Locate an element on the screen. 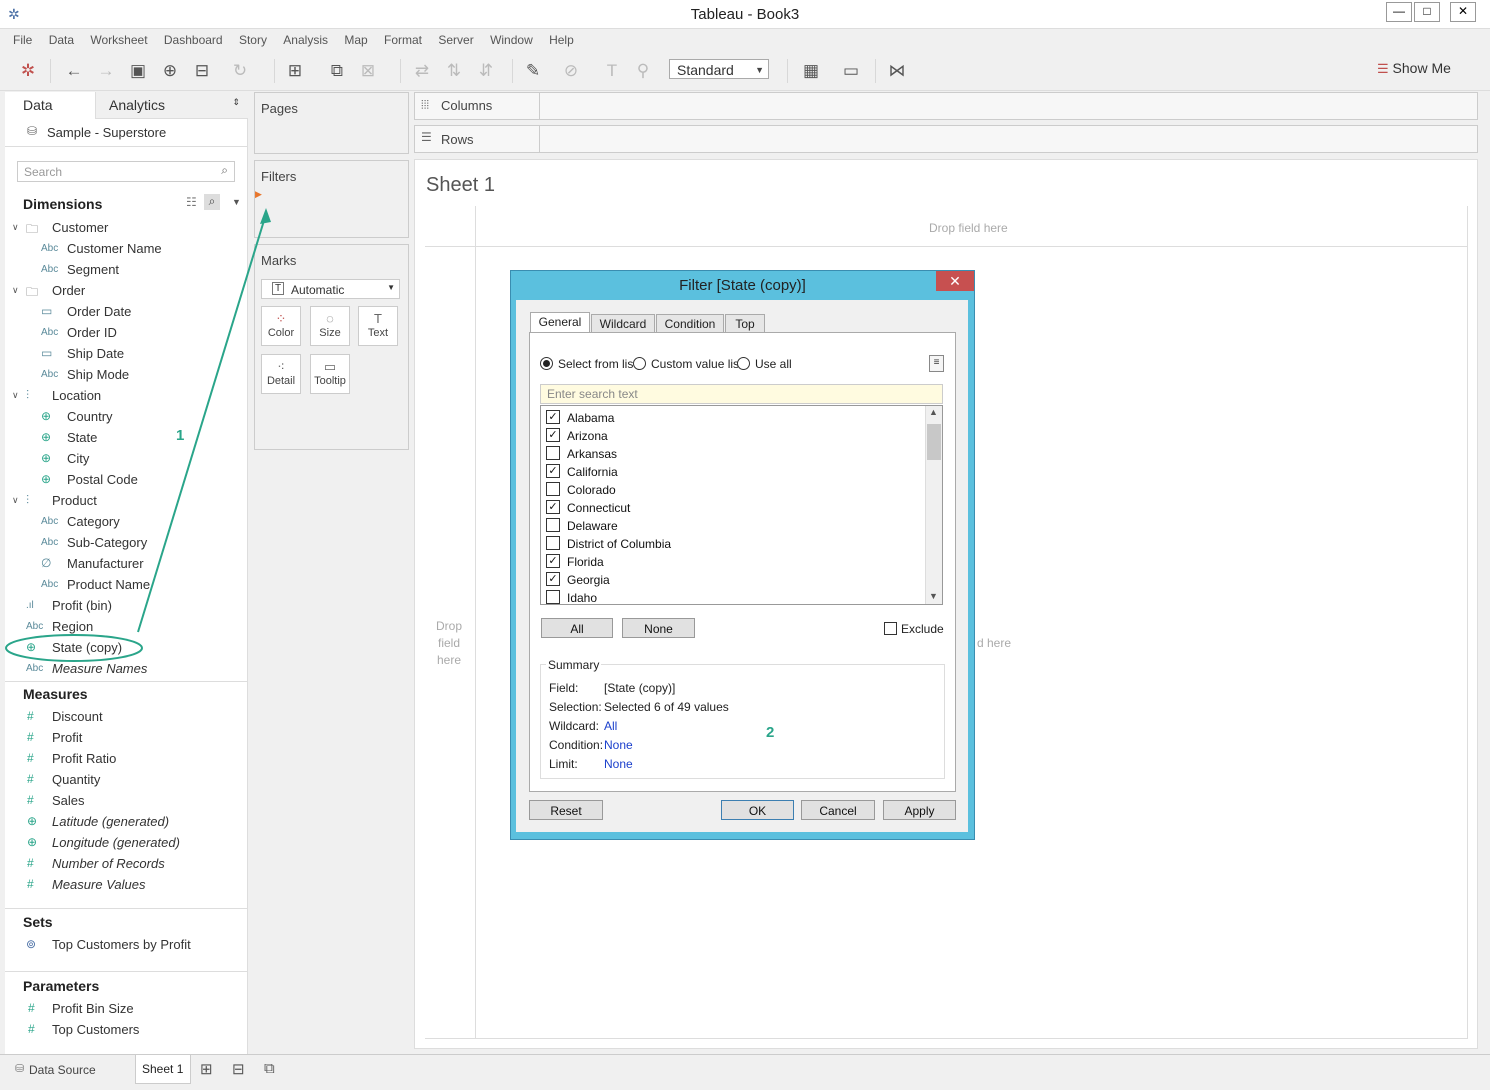 This screenshot has width=1490, height=1090. tab-top: Top is located at coordinates (745, 323).